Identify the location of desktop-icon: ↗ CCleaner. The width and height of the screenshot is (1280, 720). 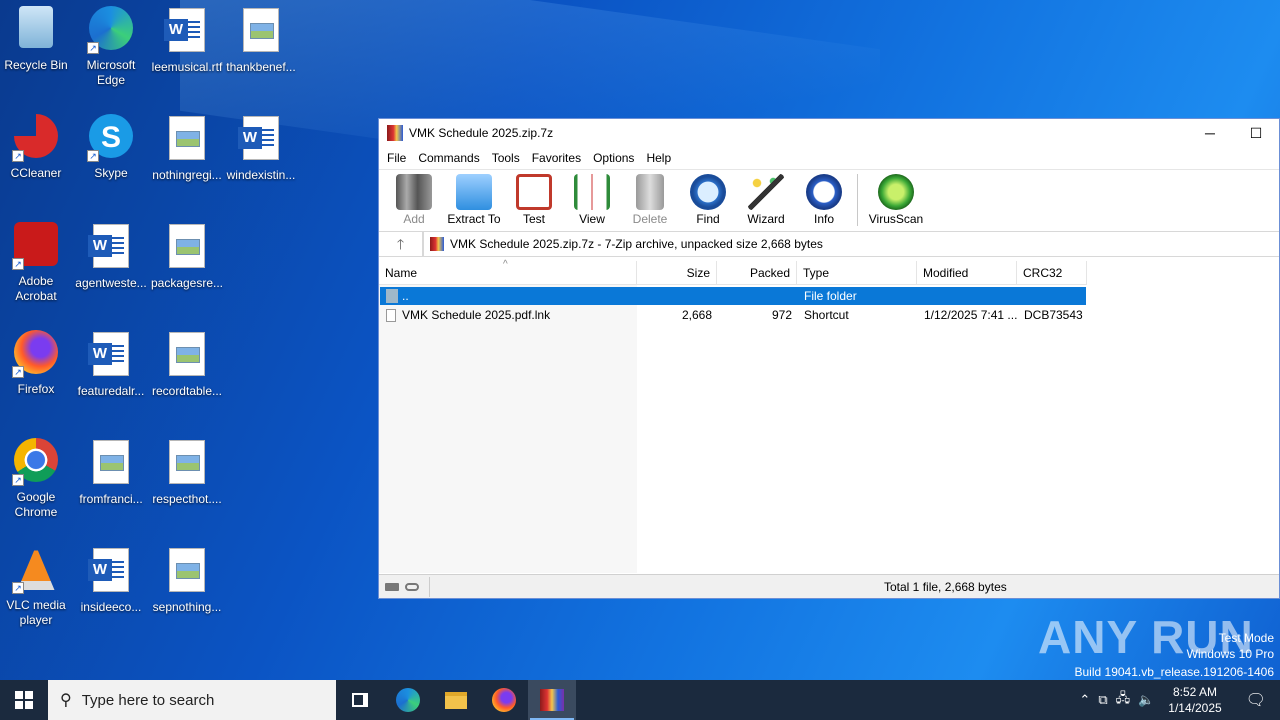
(37, 147).